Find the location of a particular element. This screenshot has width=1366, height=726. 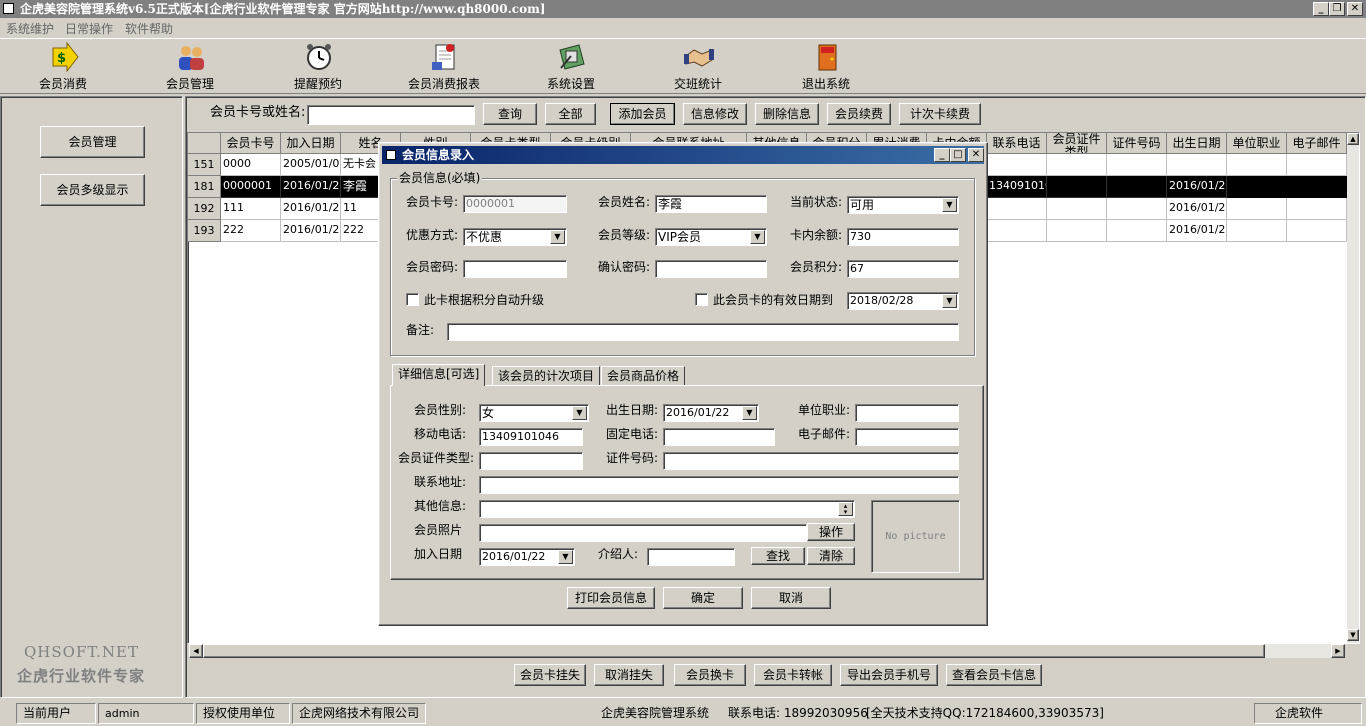

view-card-info-button: 查看会员卡信息 is located at coordinates (994, 675).